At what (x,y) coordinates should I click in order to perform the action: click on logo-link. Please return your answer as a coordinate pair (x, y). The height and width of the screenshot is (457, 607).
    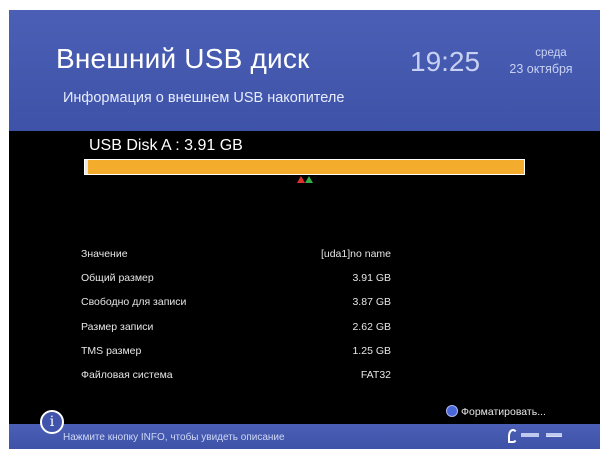
    Looking at the image, I should click on (554, 435).